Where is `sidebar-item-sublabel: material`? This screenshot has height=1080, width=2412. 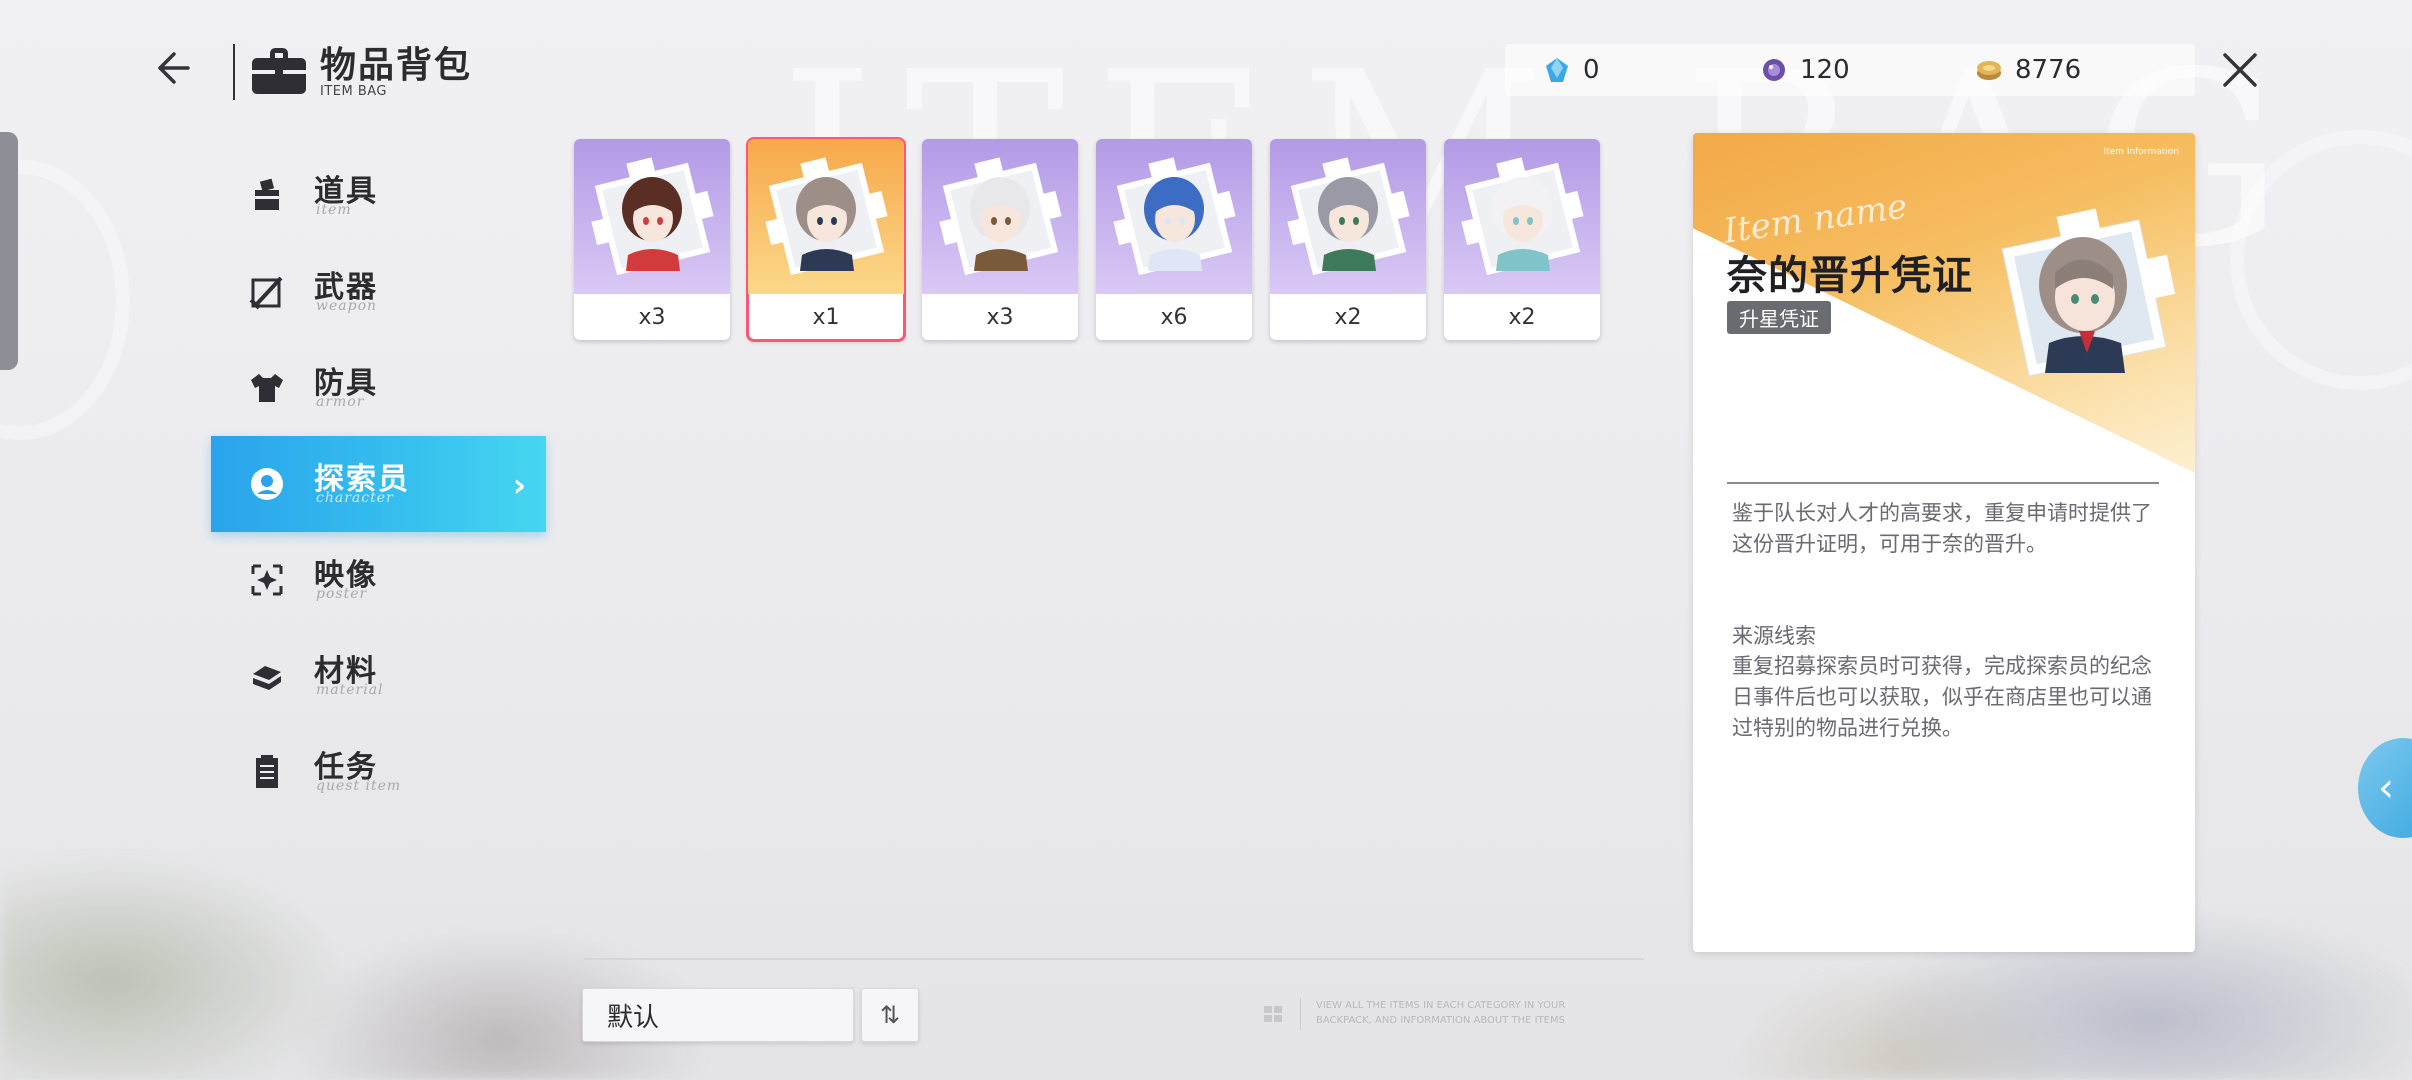
sidebar-item-sublabel: material is located at coordinates (350, 690).